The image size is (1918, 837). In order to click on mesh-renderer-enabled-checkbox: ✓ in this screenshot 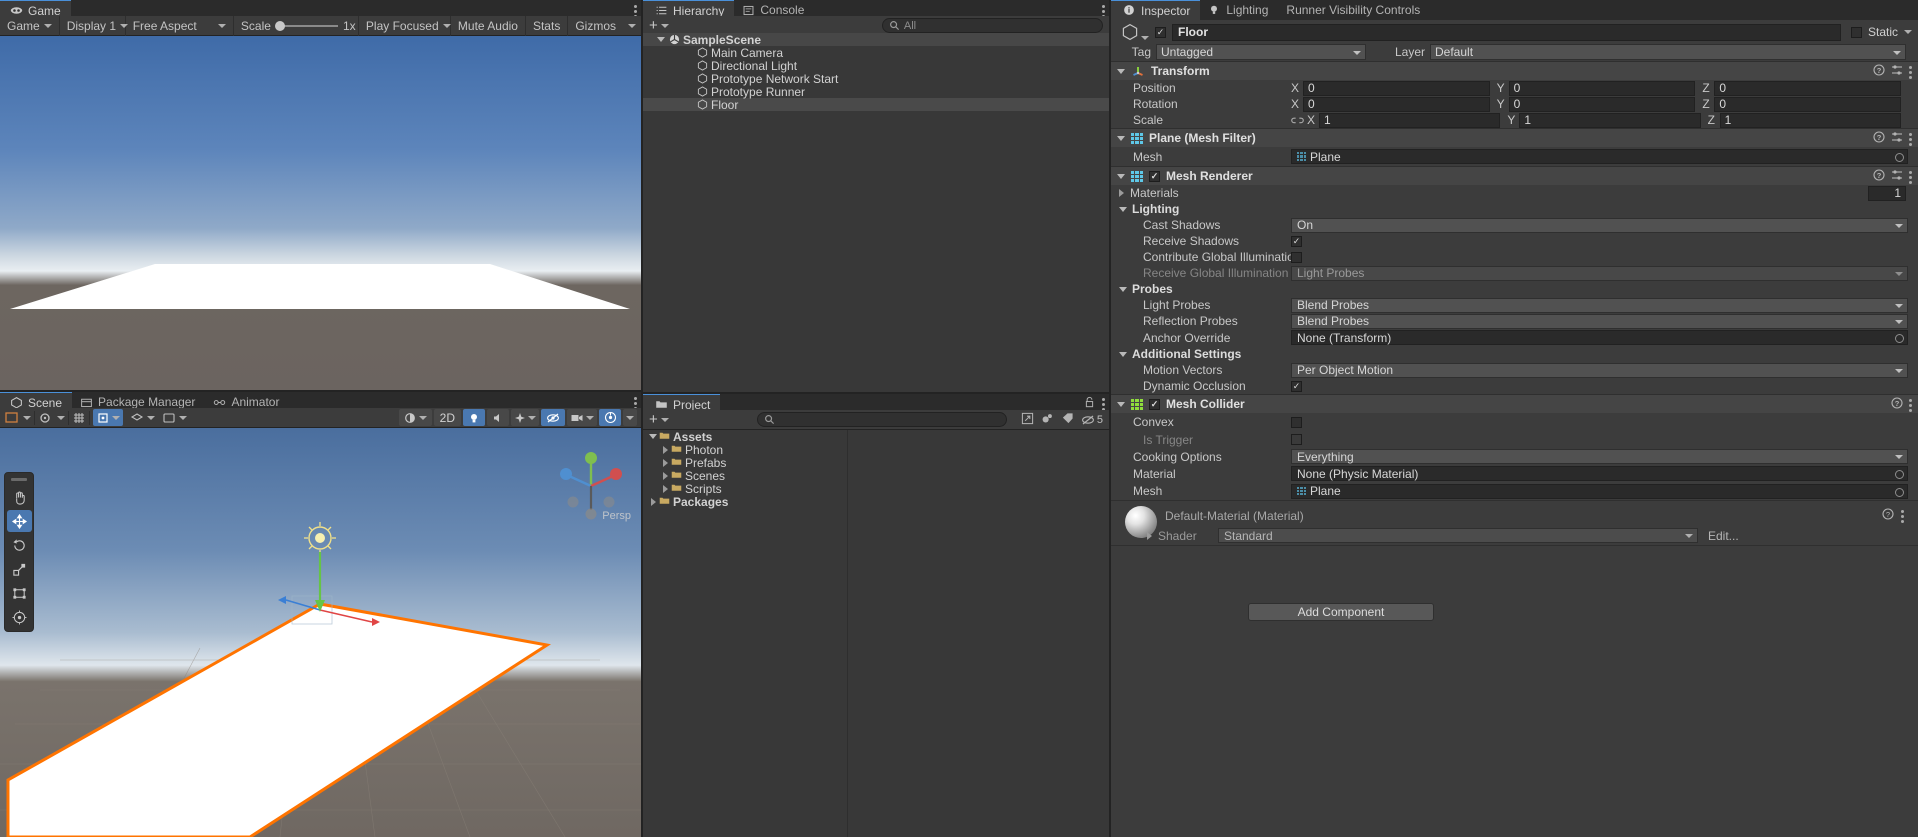, I will do `click(1154, 176)`.